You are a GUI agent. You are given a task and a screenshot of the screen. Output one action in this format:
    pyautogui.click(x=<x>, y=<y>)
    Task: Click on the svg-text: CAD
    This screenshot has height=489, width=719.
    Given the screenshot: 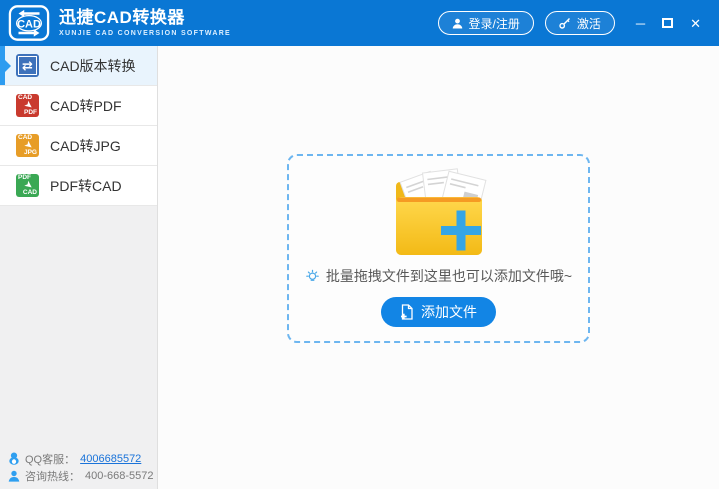 What is the action you would take?
    pyautogui.click(x=29, y=24)
    